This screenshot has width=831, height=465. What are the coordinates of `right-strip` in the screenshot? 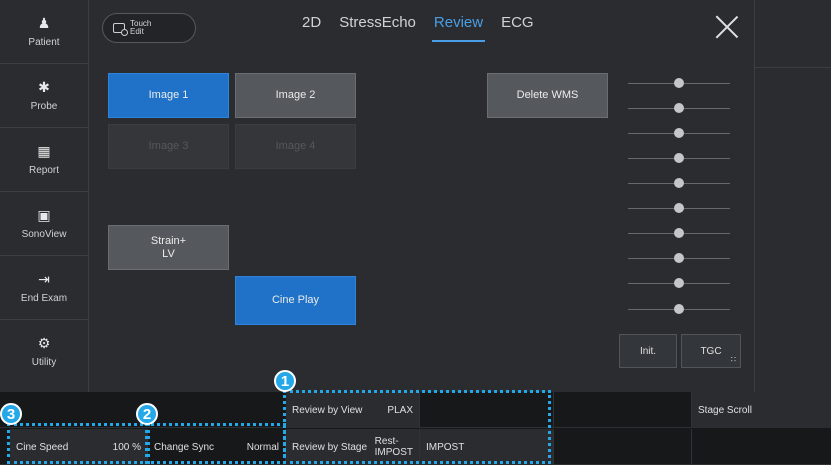 It's located at (792, 196).